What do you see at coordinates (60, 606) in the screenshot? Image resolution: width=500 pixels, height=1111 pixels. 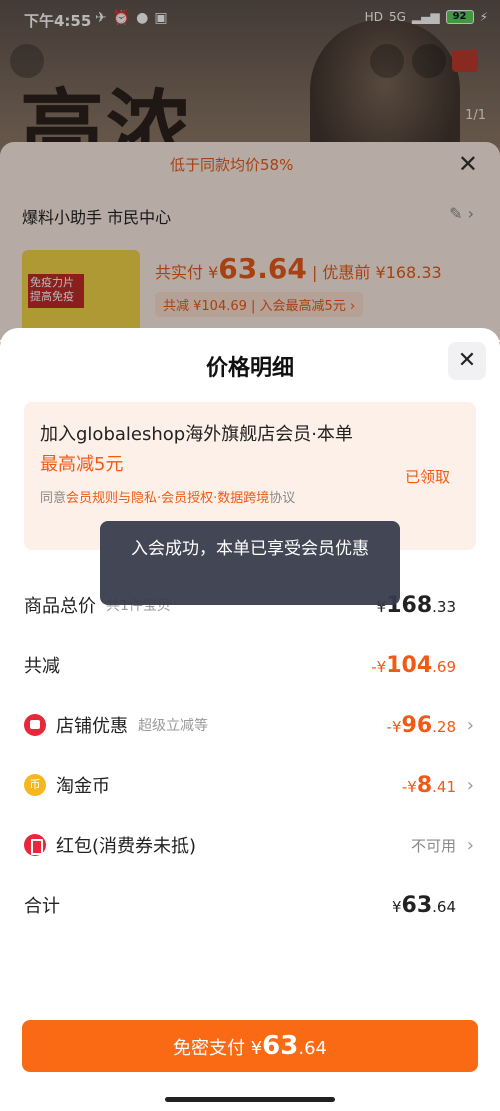 I see `goods-total-label: 商品总价` at bounding box center [60, 606].